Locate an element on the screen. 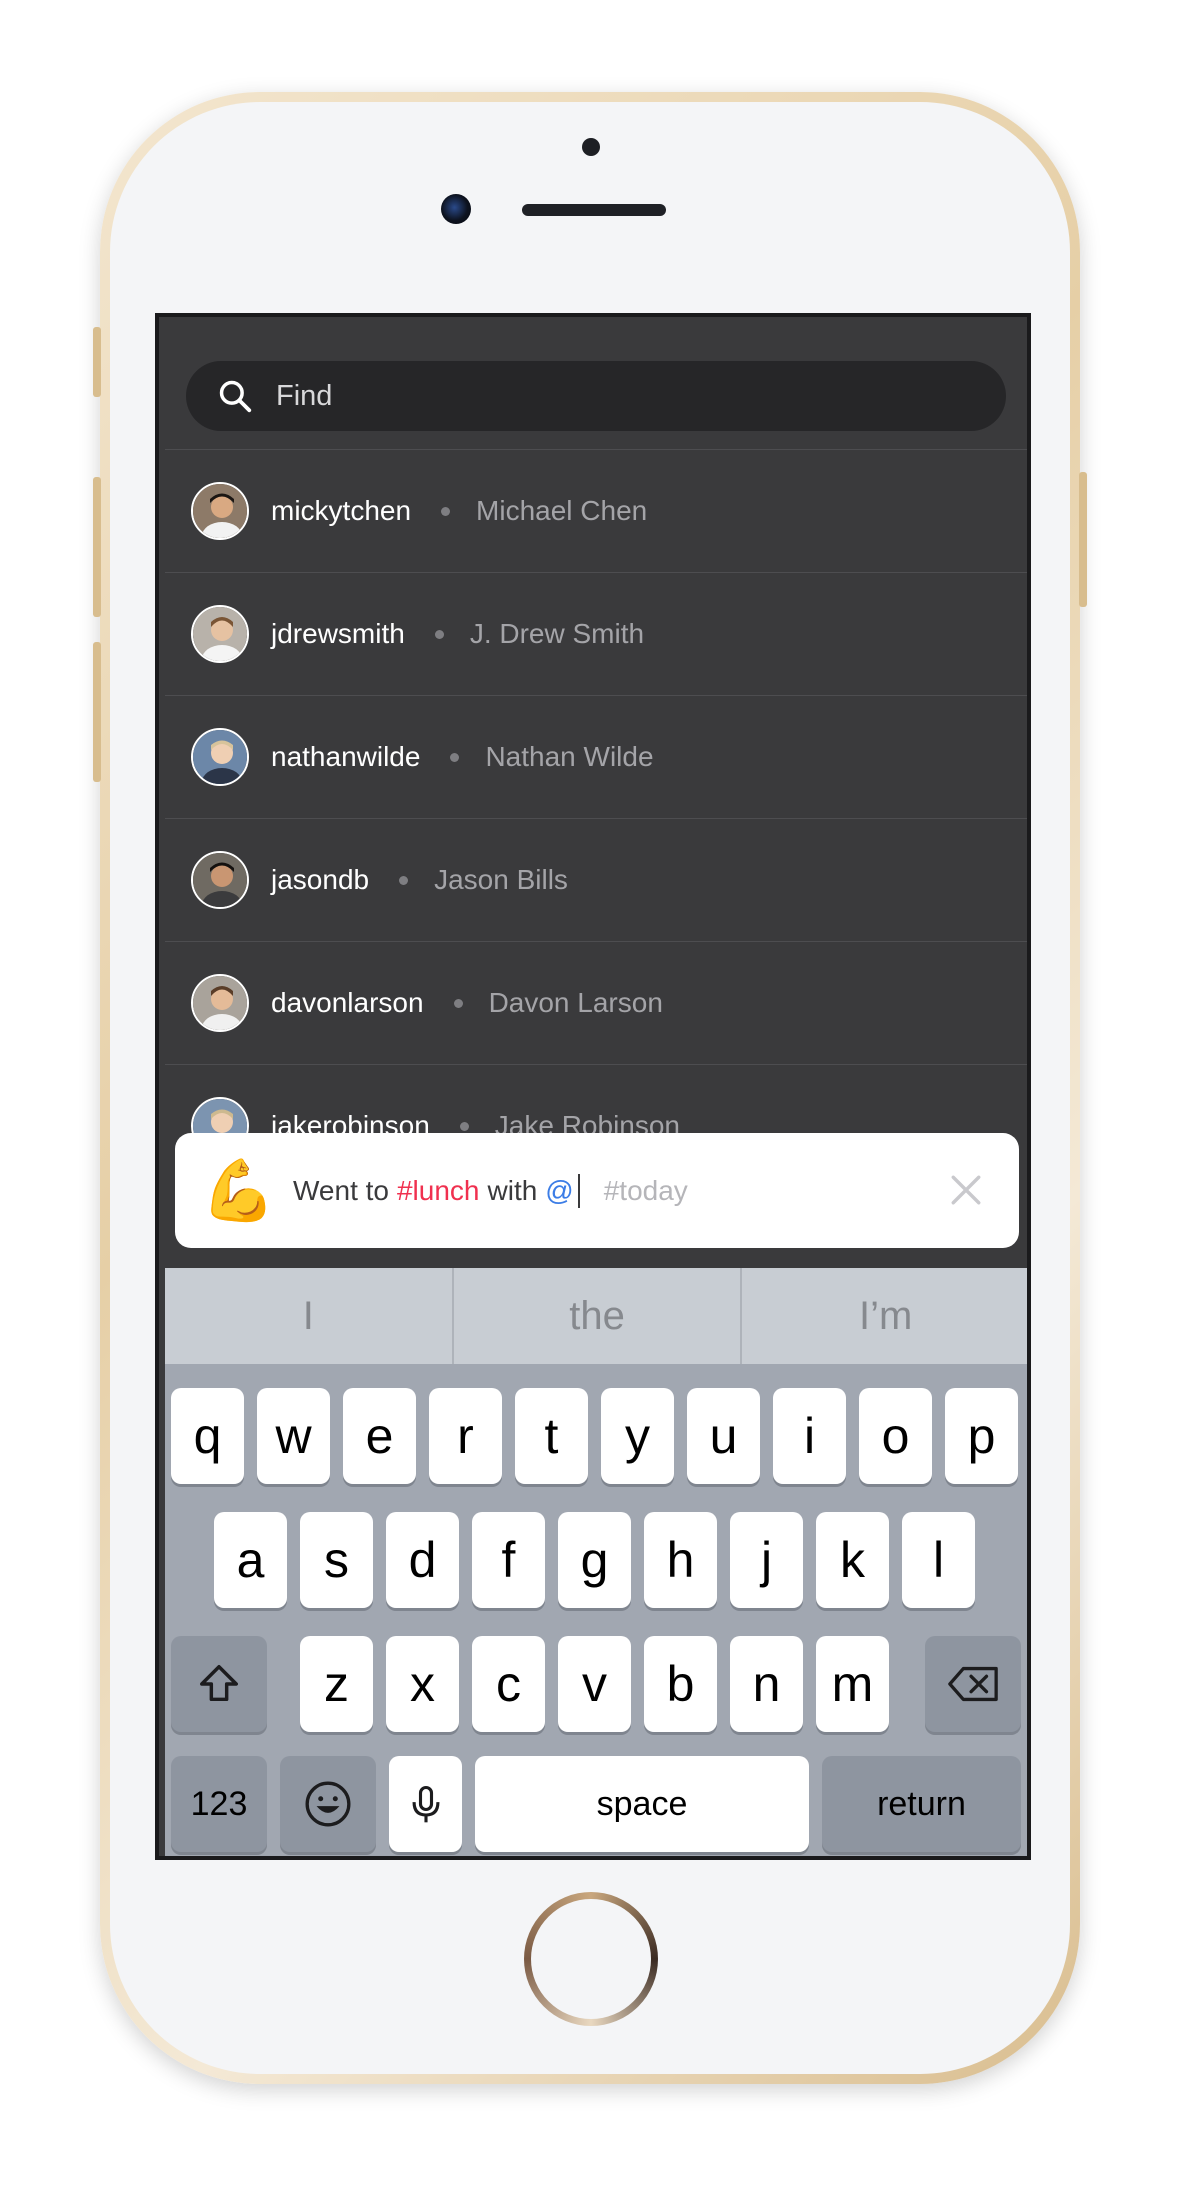  user-row: davonlarson Davon Larson is located at coordinates (596, 1002).